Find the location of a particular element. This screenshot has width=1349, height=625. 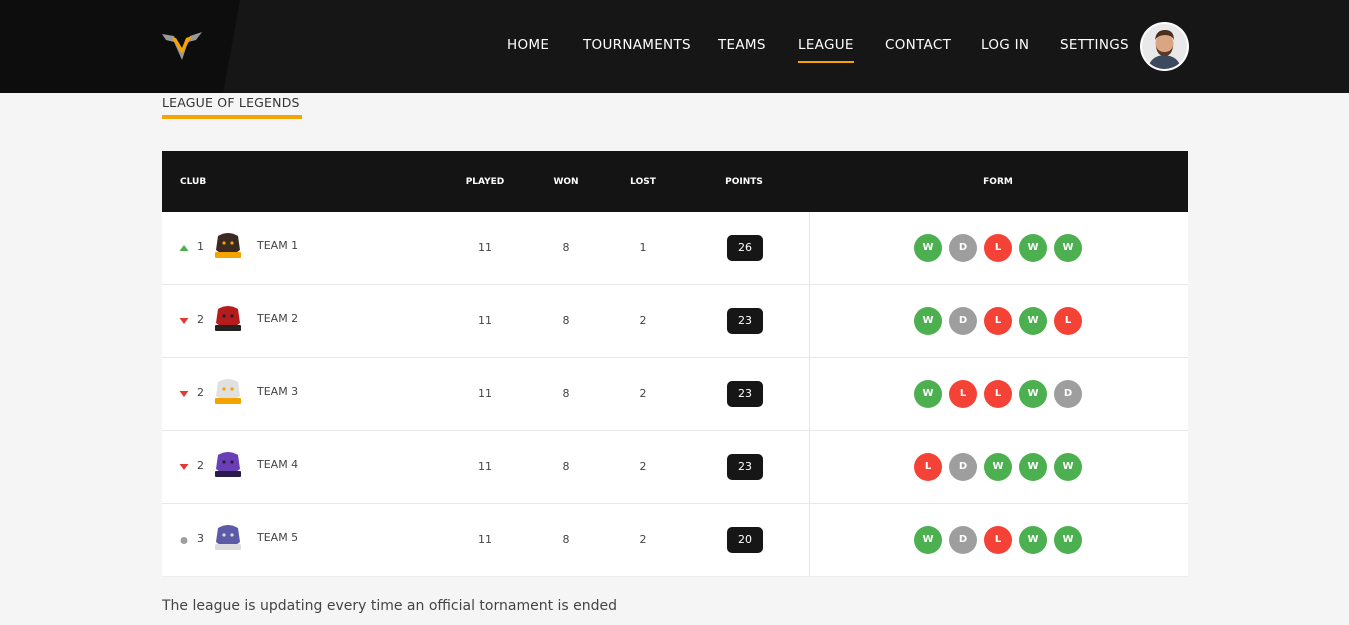

table-row: 2 TEAM 3 11 8 2 23 WLLWD is located at coordinates (675, 394).